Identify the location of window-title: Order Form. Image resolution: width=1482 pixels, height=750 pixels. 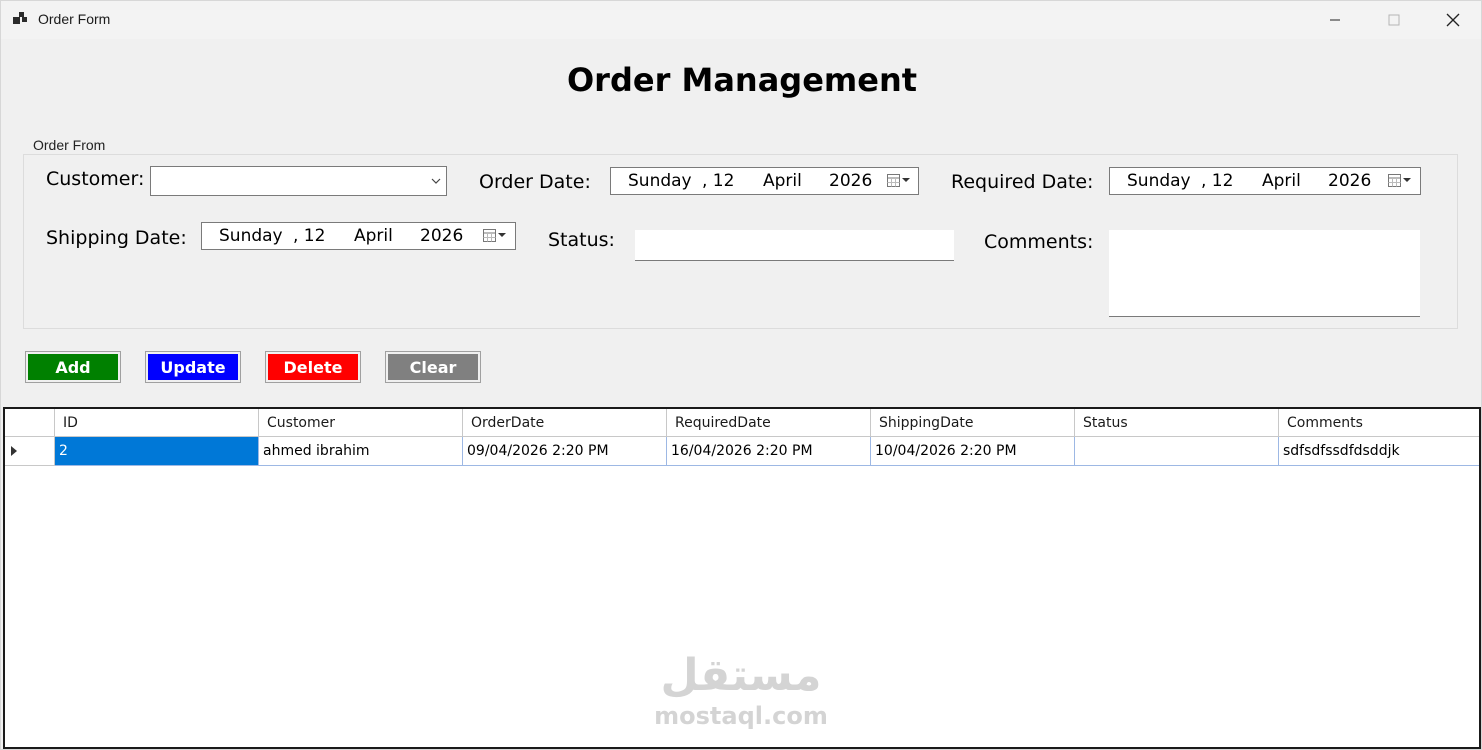
(74, 19).